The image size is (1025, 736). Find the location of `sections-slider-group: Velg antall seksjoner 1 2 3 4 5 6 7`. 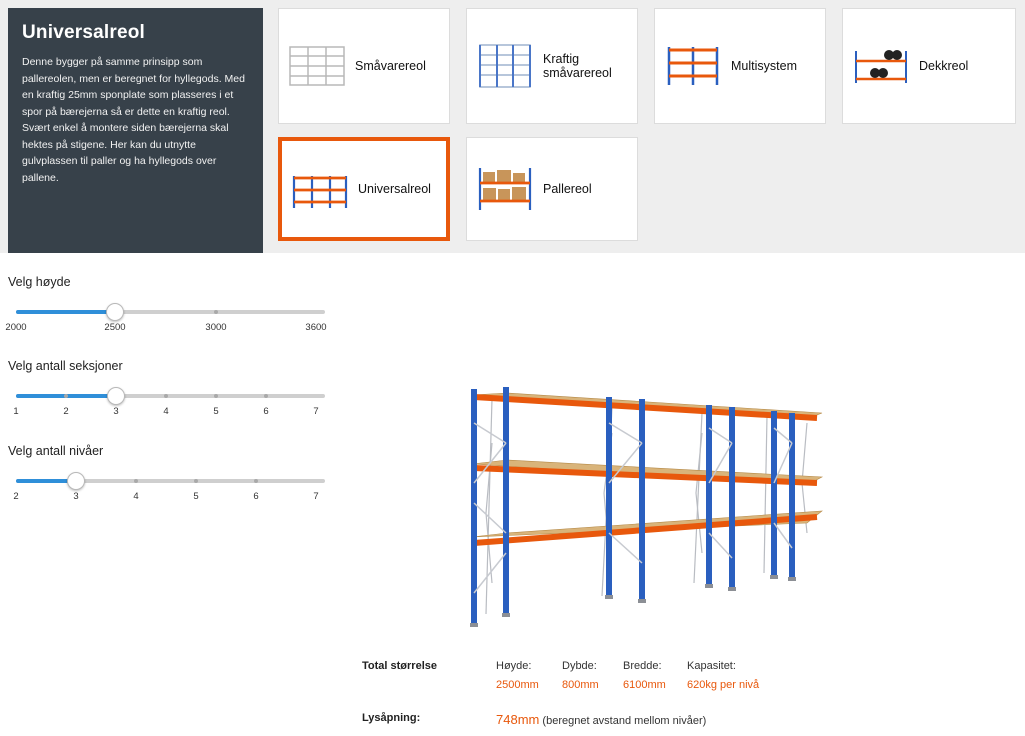

sections-slider-group: Velg antall seksjoner 1 2 3 4 5 6 7 is located at coordinates (173, 389).